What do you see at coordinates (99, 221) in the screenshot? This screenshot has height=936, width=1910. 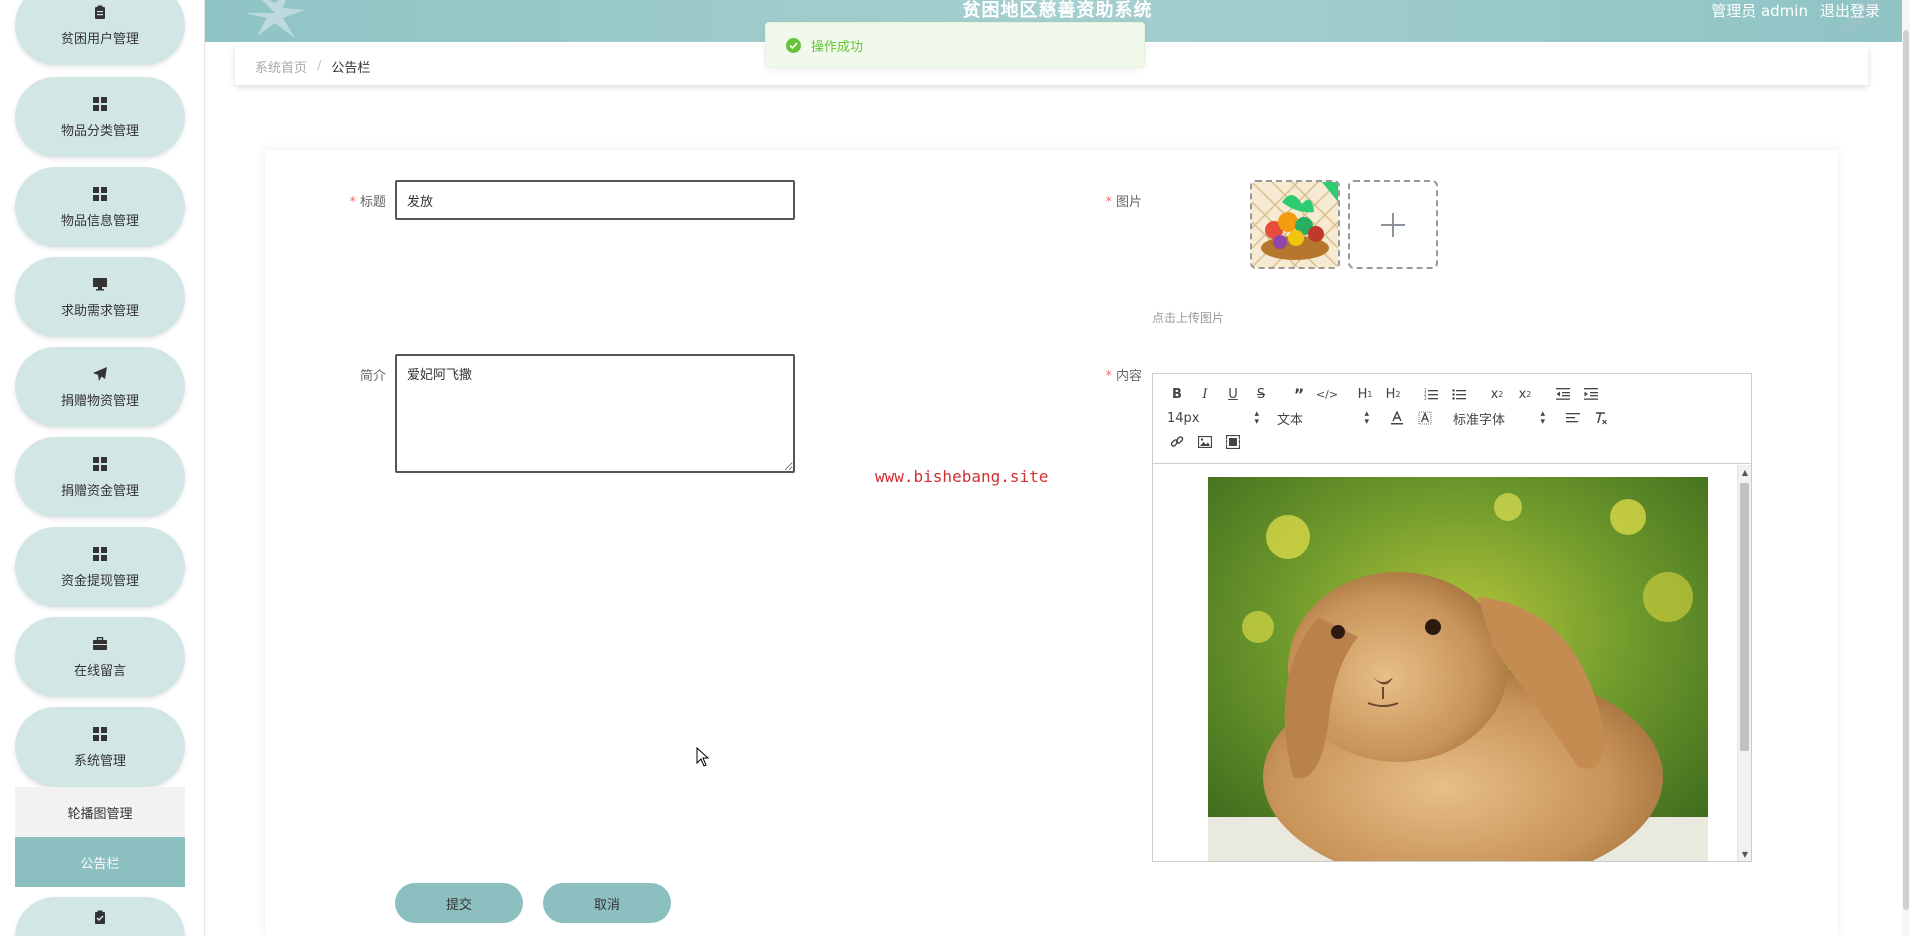 I see `sidebar-item-label: 物品信息管理` at bounding box center [99, 221].